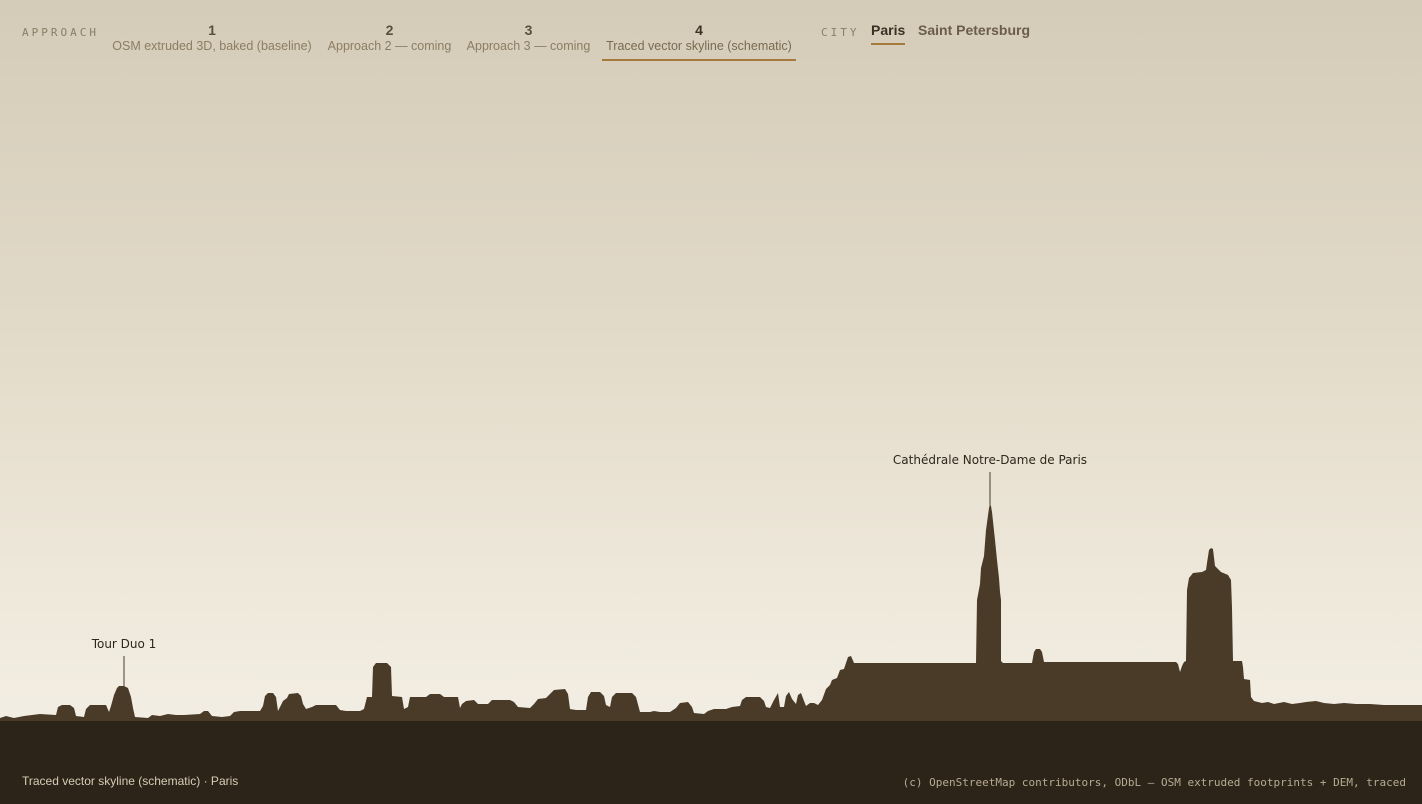  I want to click on landmark-label-notre-dame: Cathédrale Notre-Dame de Paris, so click(990, 460).